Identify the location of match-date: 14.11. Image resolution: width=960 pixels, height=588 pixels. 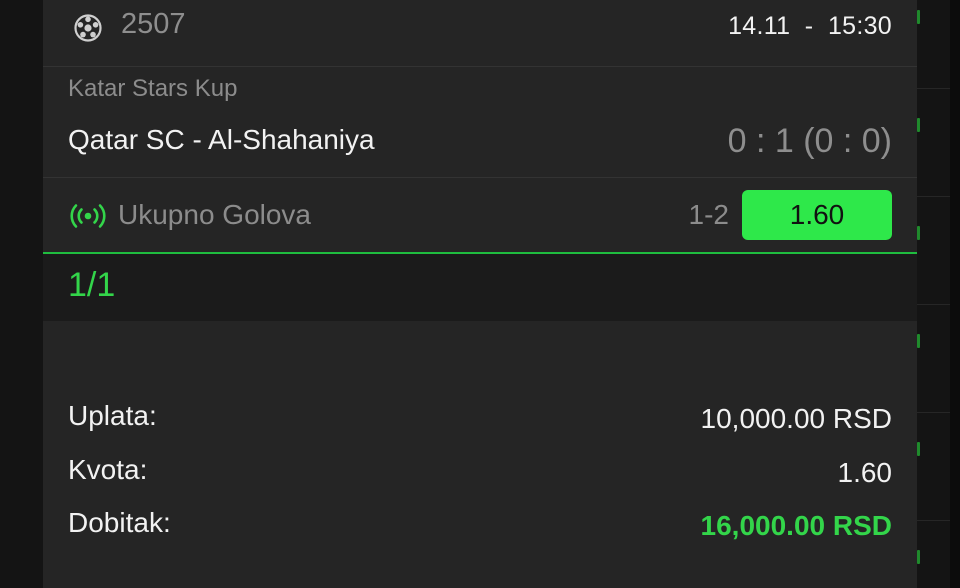
(759, 26).